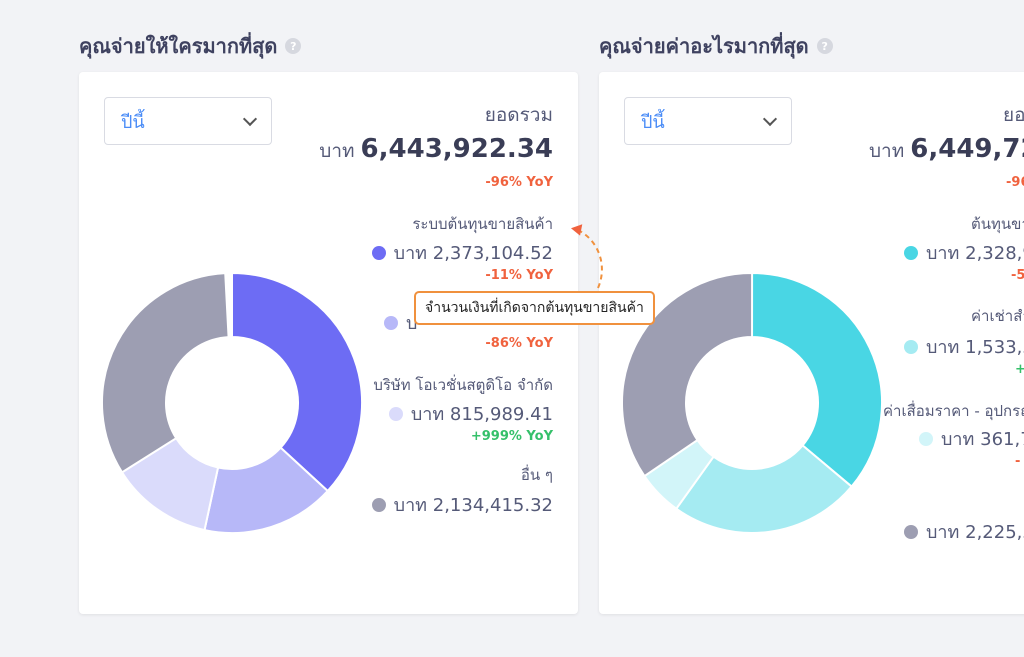  I want to click on left-legend-yoy-0: -11% YoY, so click(519, 275).